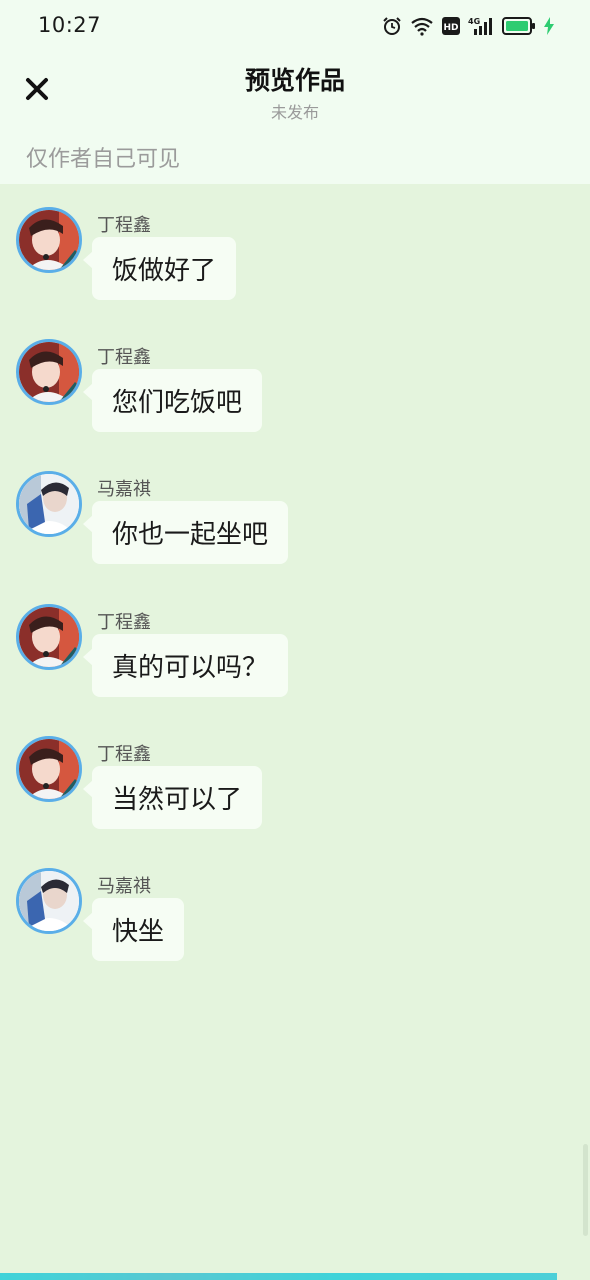 The height and width of the screenshot is (1280, 590). What do you see at coordinates (294, 112) in the screenshot?
I see `page-subtitle: 未发布` at bounding box center [294, 112].